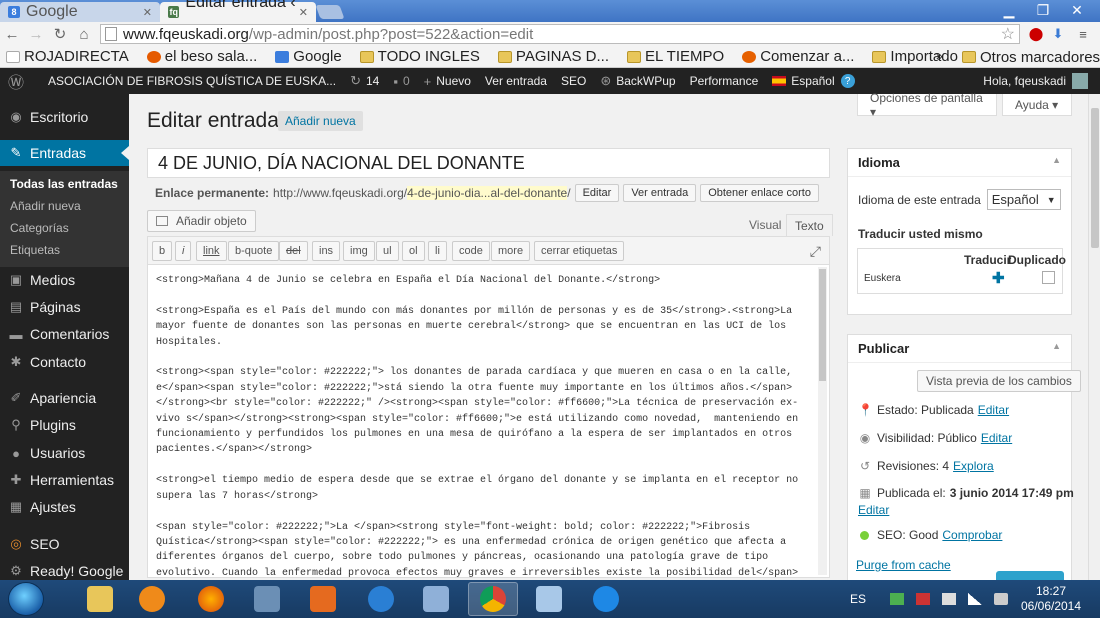 The width and height of the screenshot is (1100, 618). I want to click on qt-close-tags-button: cerrar etiquetas, so click(579, 251).